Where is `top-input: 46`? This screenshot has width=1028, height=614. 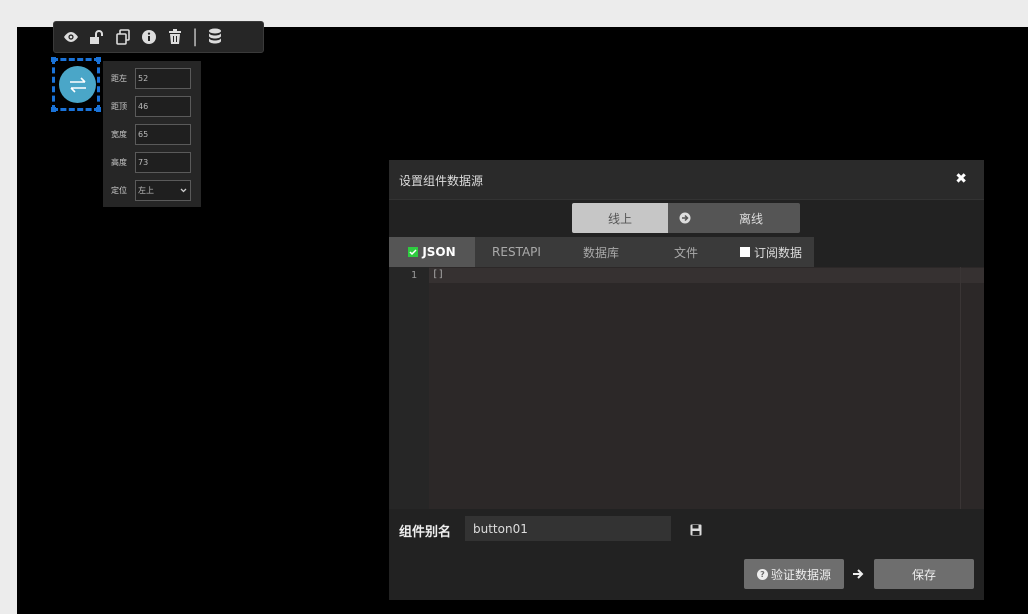 top-input: 46 is located at coordinates (163, 106).